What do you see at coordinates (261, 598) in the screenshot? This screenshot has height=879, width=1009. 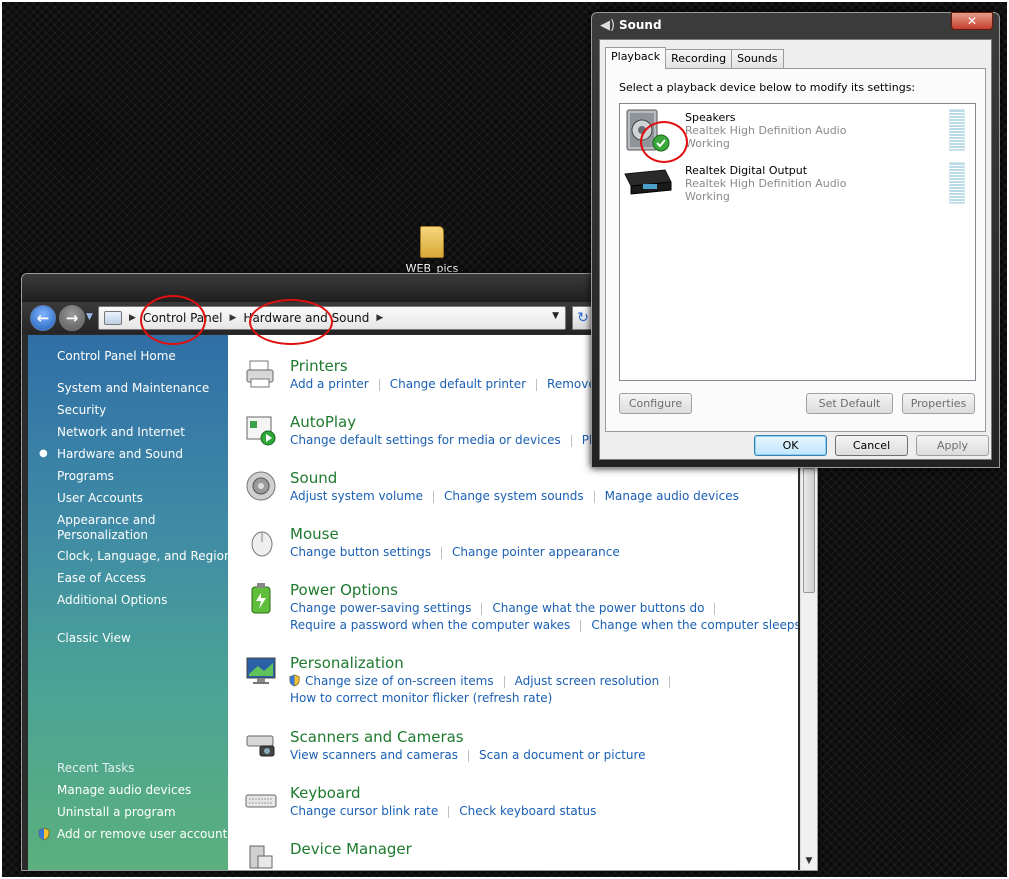 I see `battery-icon` at bounding box center [261, 598].